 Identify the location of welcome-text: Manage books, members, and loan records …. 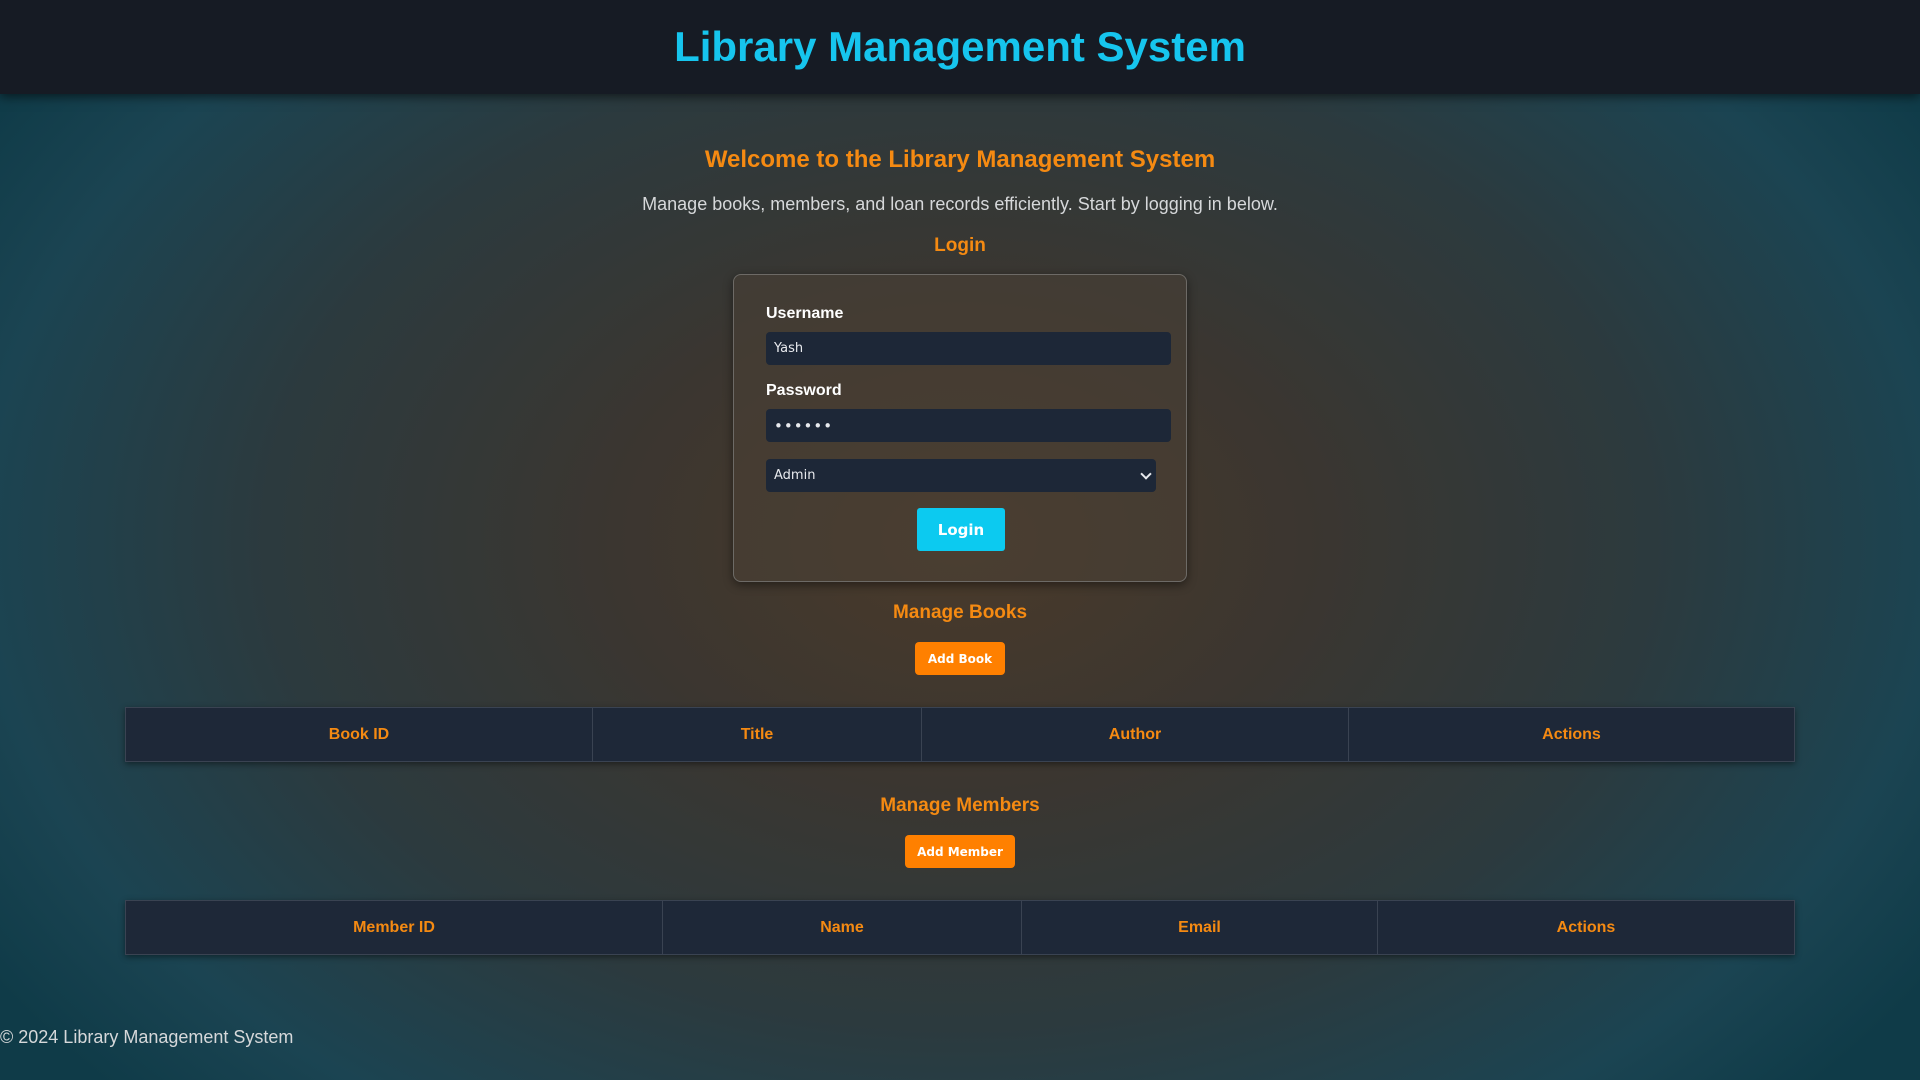
(960, 204).